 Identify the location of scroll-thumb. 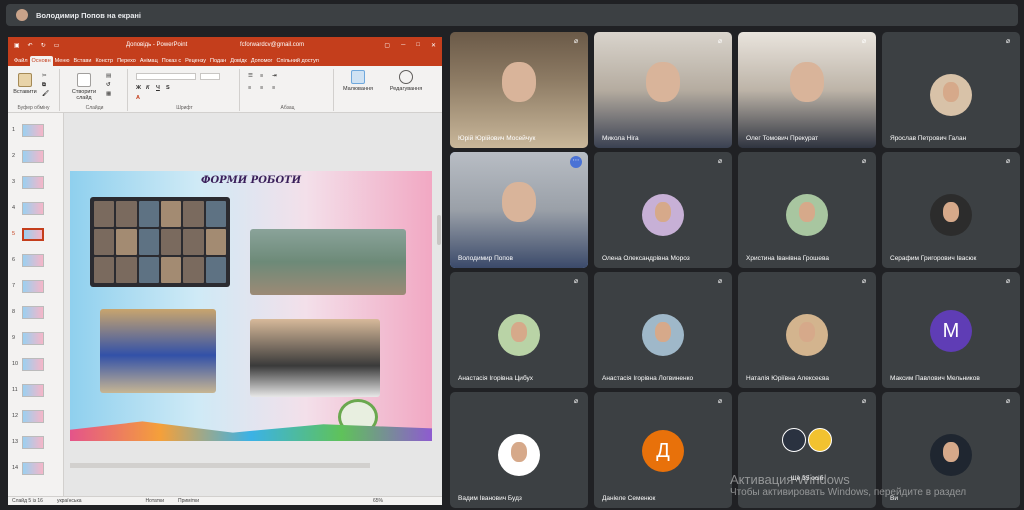
(439, 230).